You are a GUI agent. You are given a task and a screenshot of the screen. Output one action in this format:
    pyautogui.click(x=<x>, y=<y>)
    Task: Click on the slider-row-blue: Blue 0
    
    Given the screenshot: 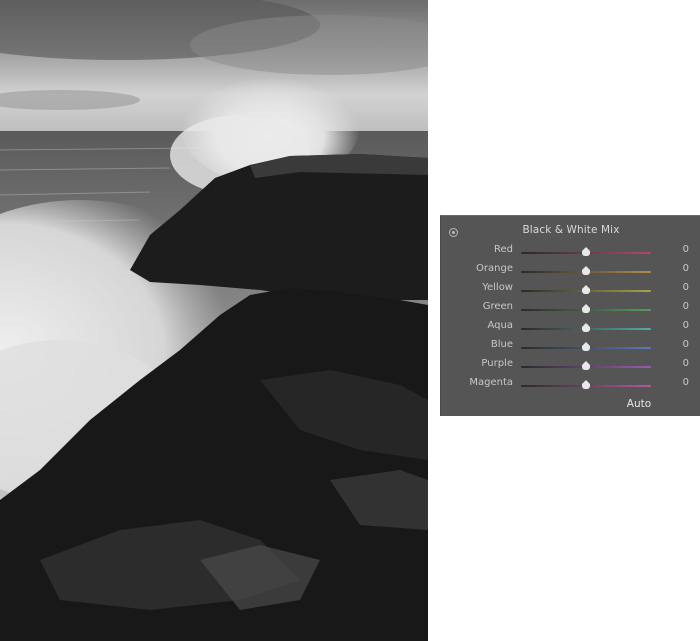 What is the action you would take?
    pyautogui.click(x=570, y=346)
    